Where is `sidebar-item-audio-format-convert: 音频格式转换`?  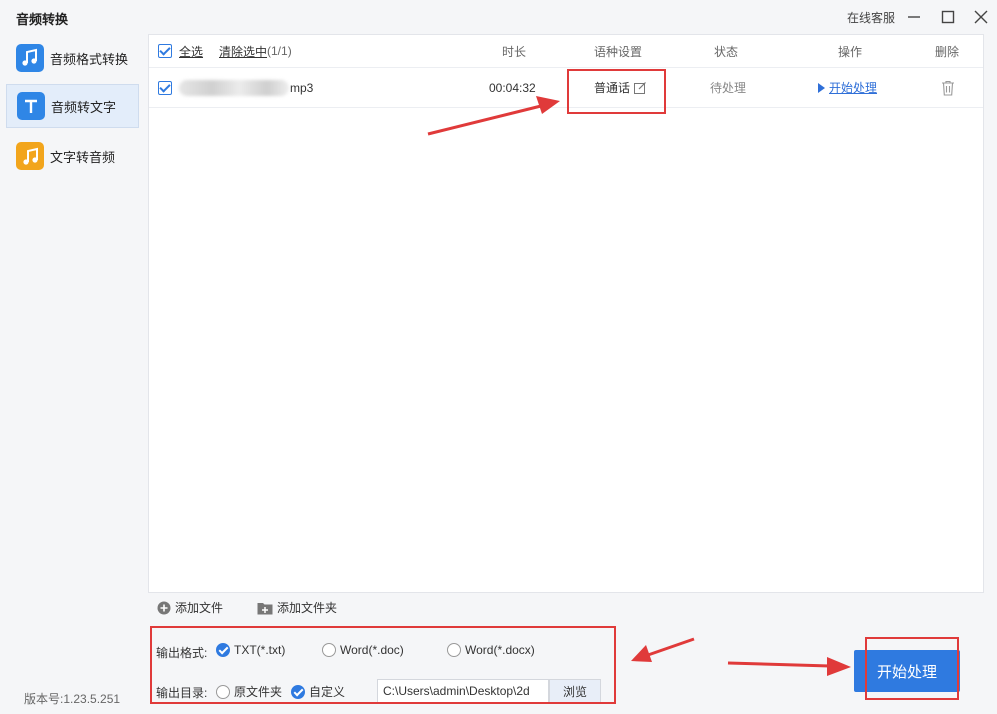
sidebar-item-audio-format-convert: 音频格式转换 is located at coordinates (72, 58).